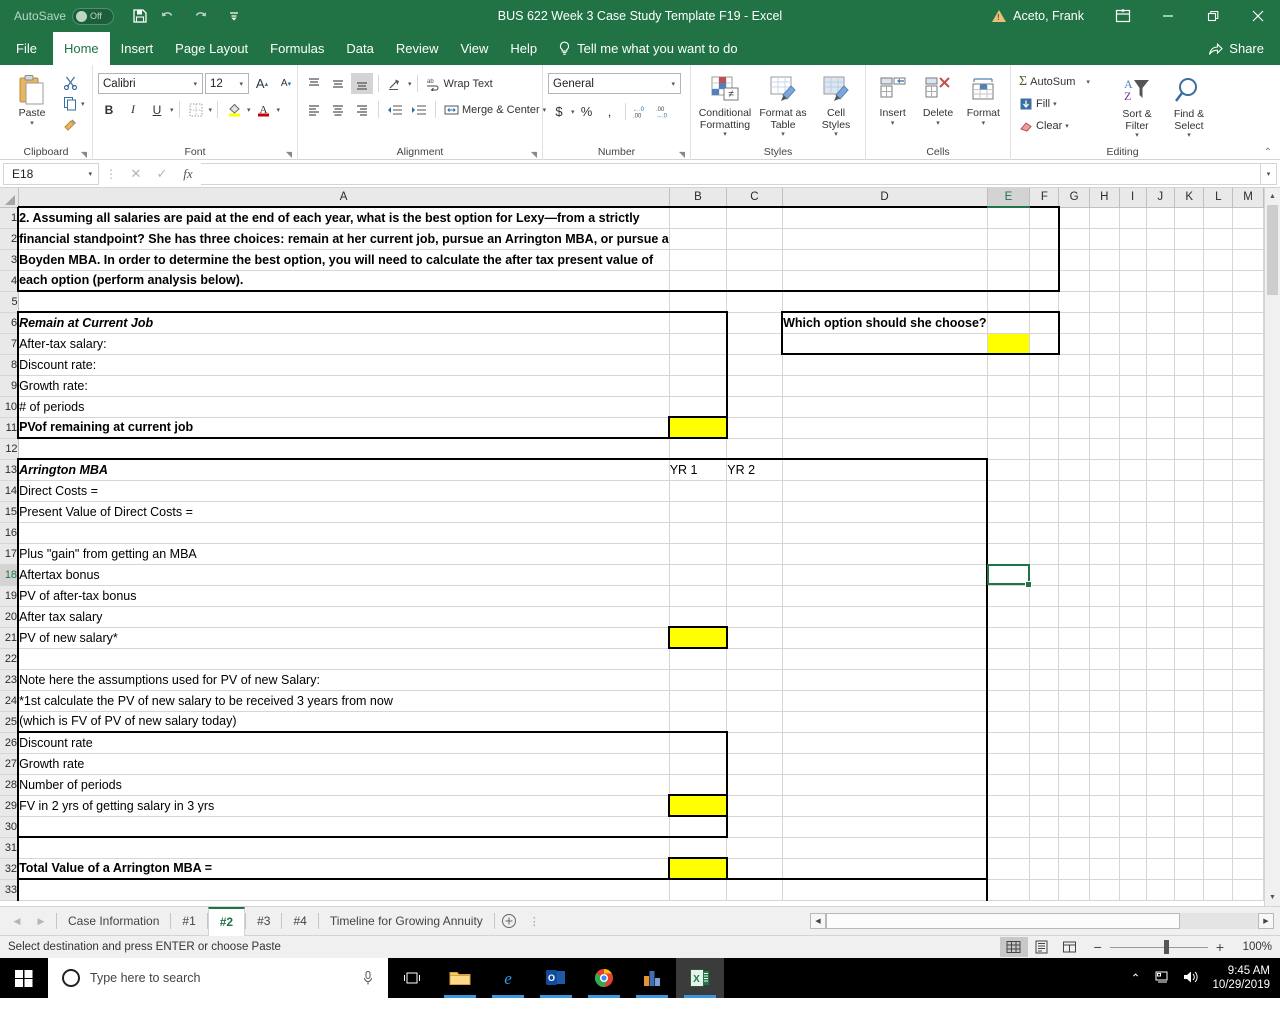 The height and width of the screenshot is (1024, 1280). What do you see at coordinates (1009, 659) in the screenshot?
I see `cell-e22` at bounding box center [1009, 659].